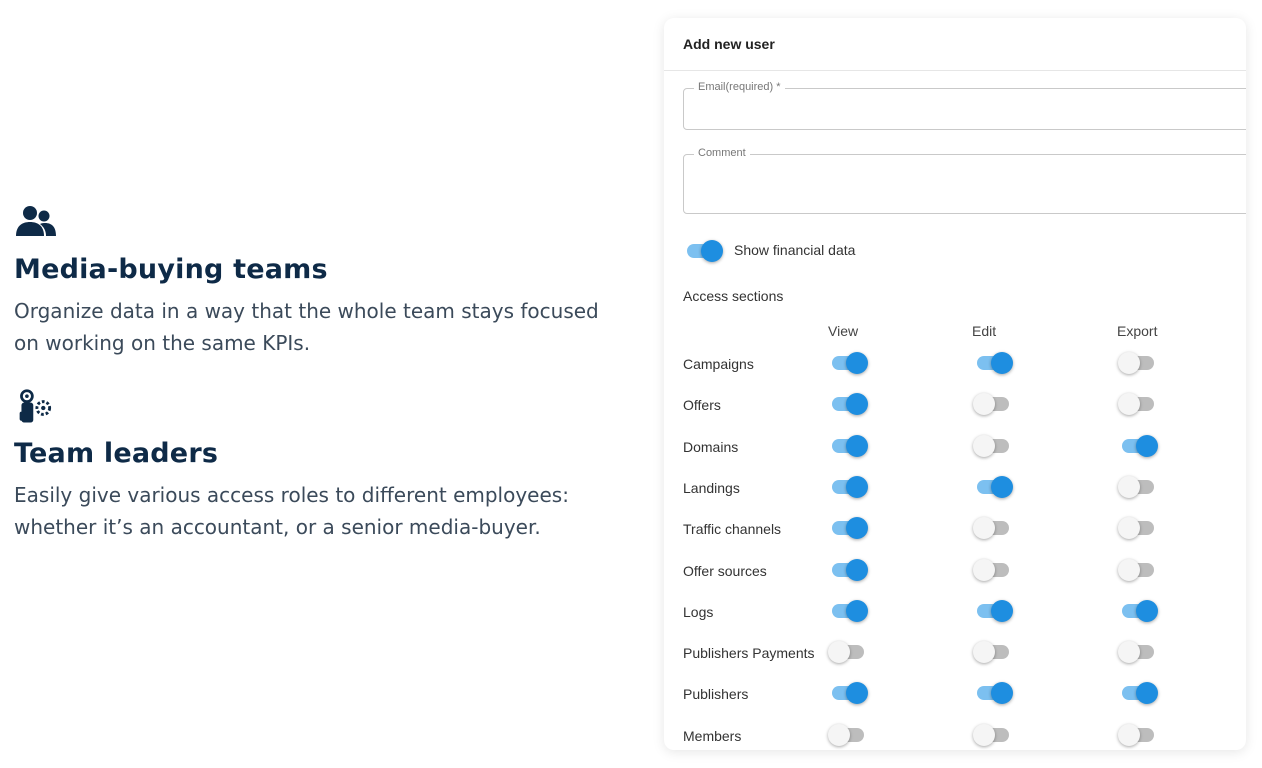 The height and width of the screenshot is (768, 1262). Describe the element at coordinates (718, 364) in the screenshot. I see `access-row-label: Campaigns` at that location.